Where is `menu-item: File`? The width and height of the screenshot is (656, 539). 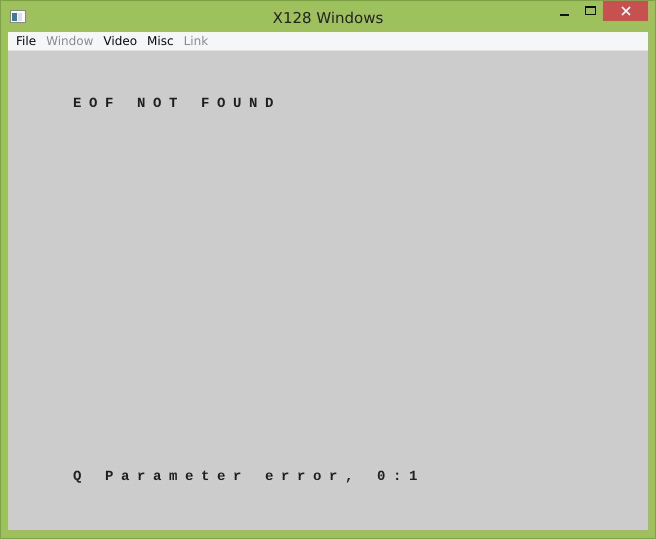 menu-item: File is located at coordinates (26, 41).